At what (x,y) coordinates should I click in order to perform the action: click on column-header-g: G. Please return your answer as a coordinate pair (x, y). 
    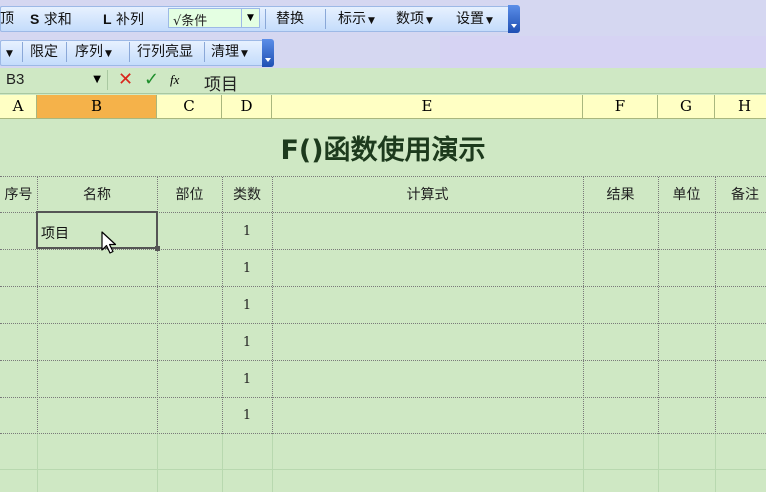
    Looking at the image, I should click on (686, 107).